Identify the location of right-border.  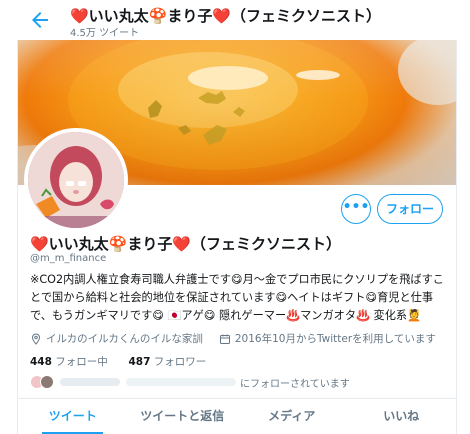
(456, 217).